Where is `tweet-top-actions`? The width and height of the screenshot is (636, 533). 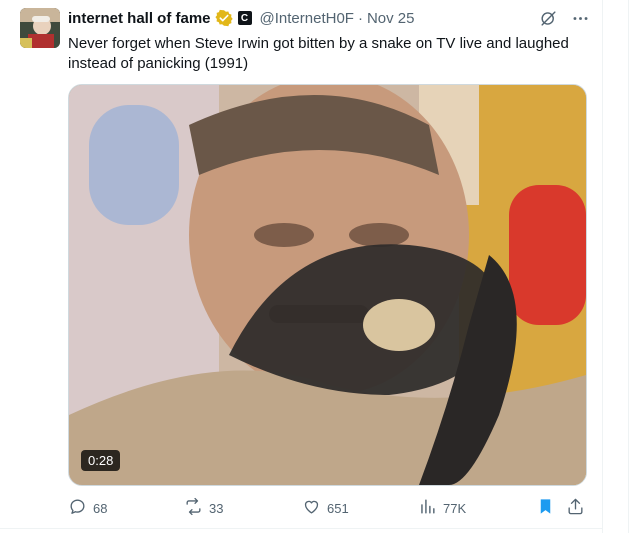 tweet-top-actions is located at coordinates (564, 18).